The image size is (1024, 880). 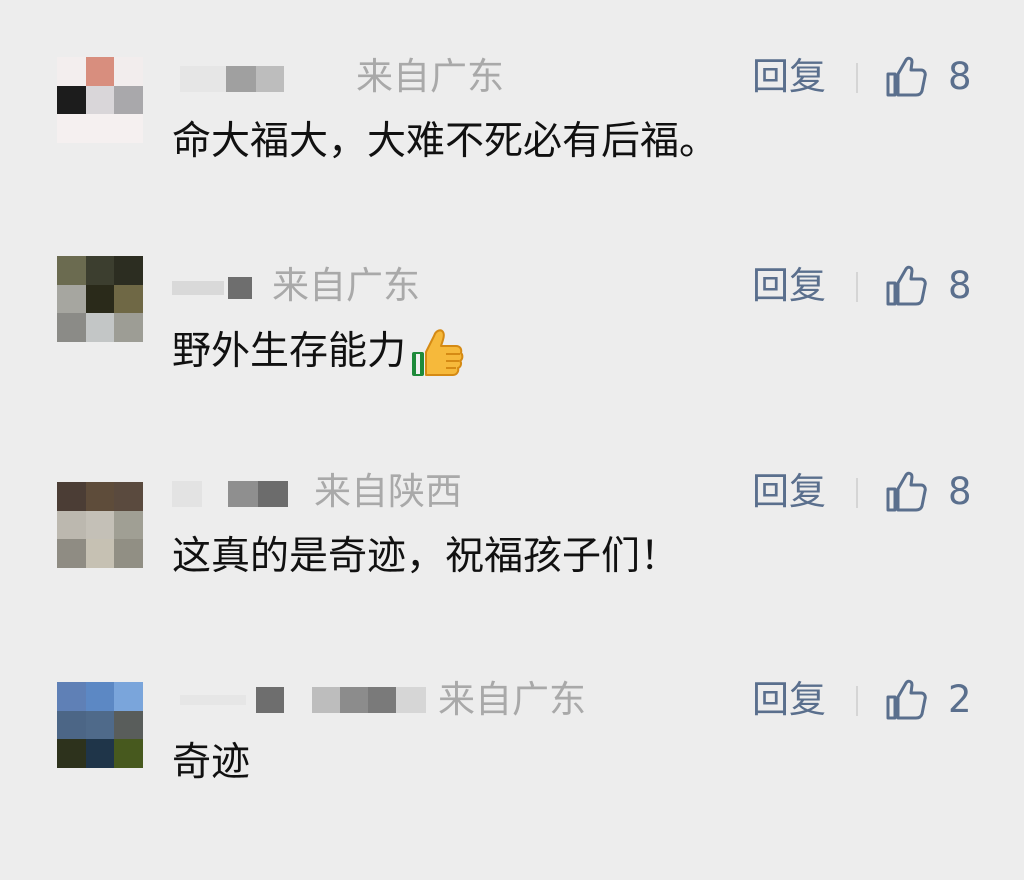 I want to click on comment-text: 奇迹, so click(x=211, y=763).